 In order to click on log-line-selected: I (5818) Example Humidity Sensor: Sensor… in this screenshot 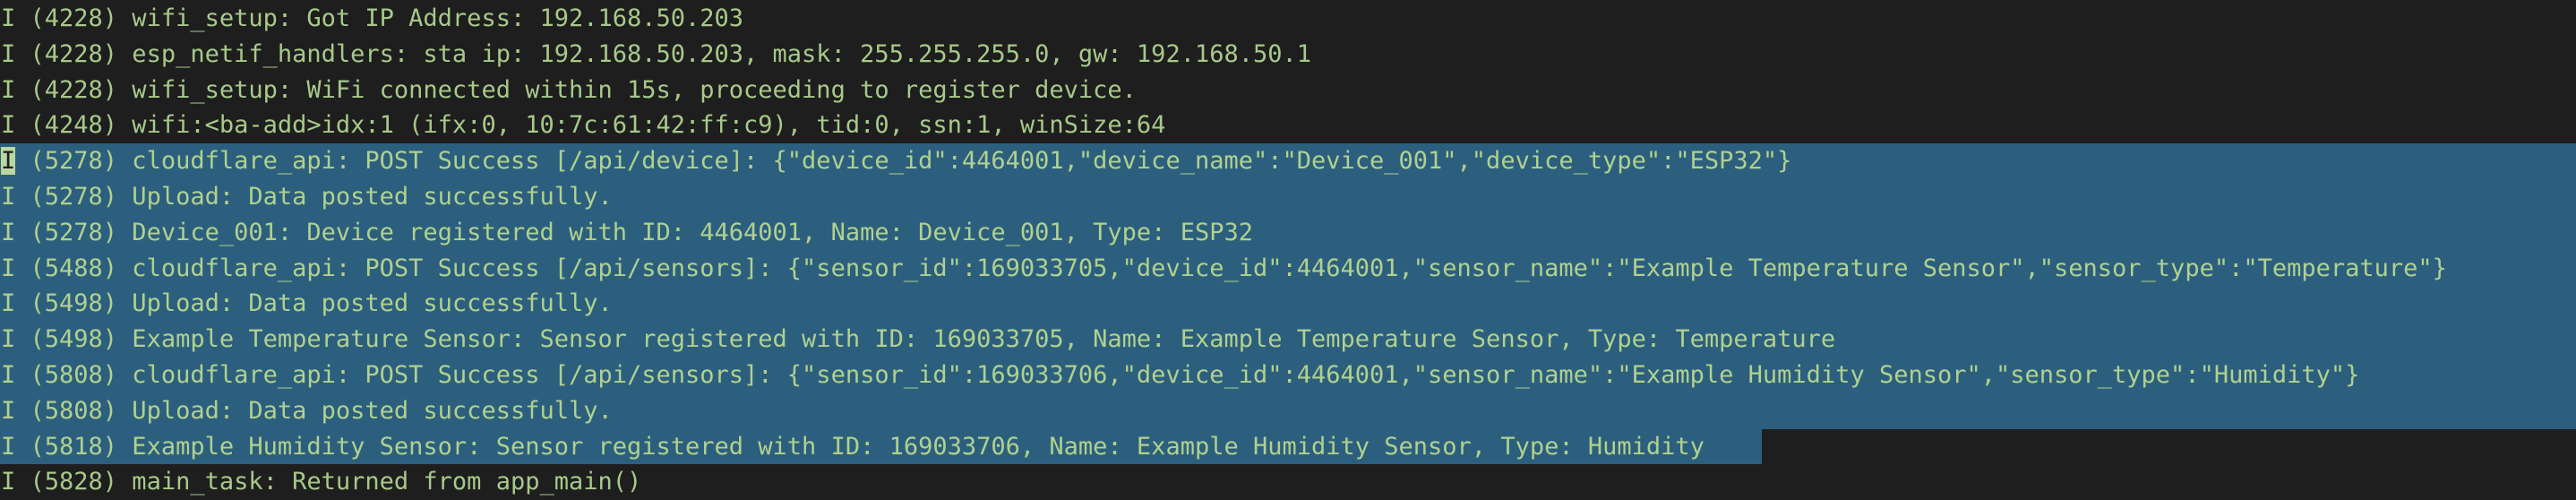, I will do `click(1288, 447)`.